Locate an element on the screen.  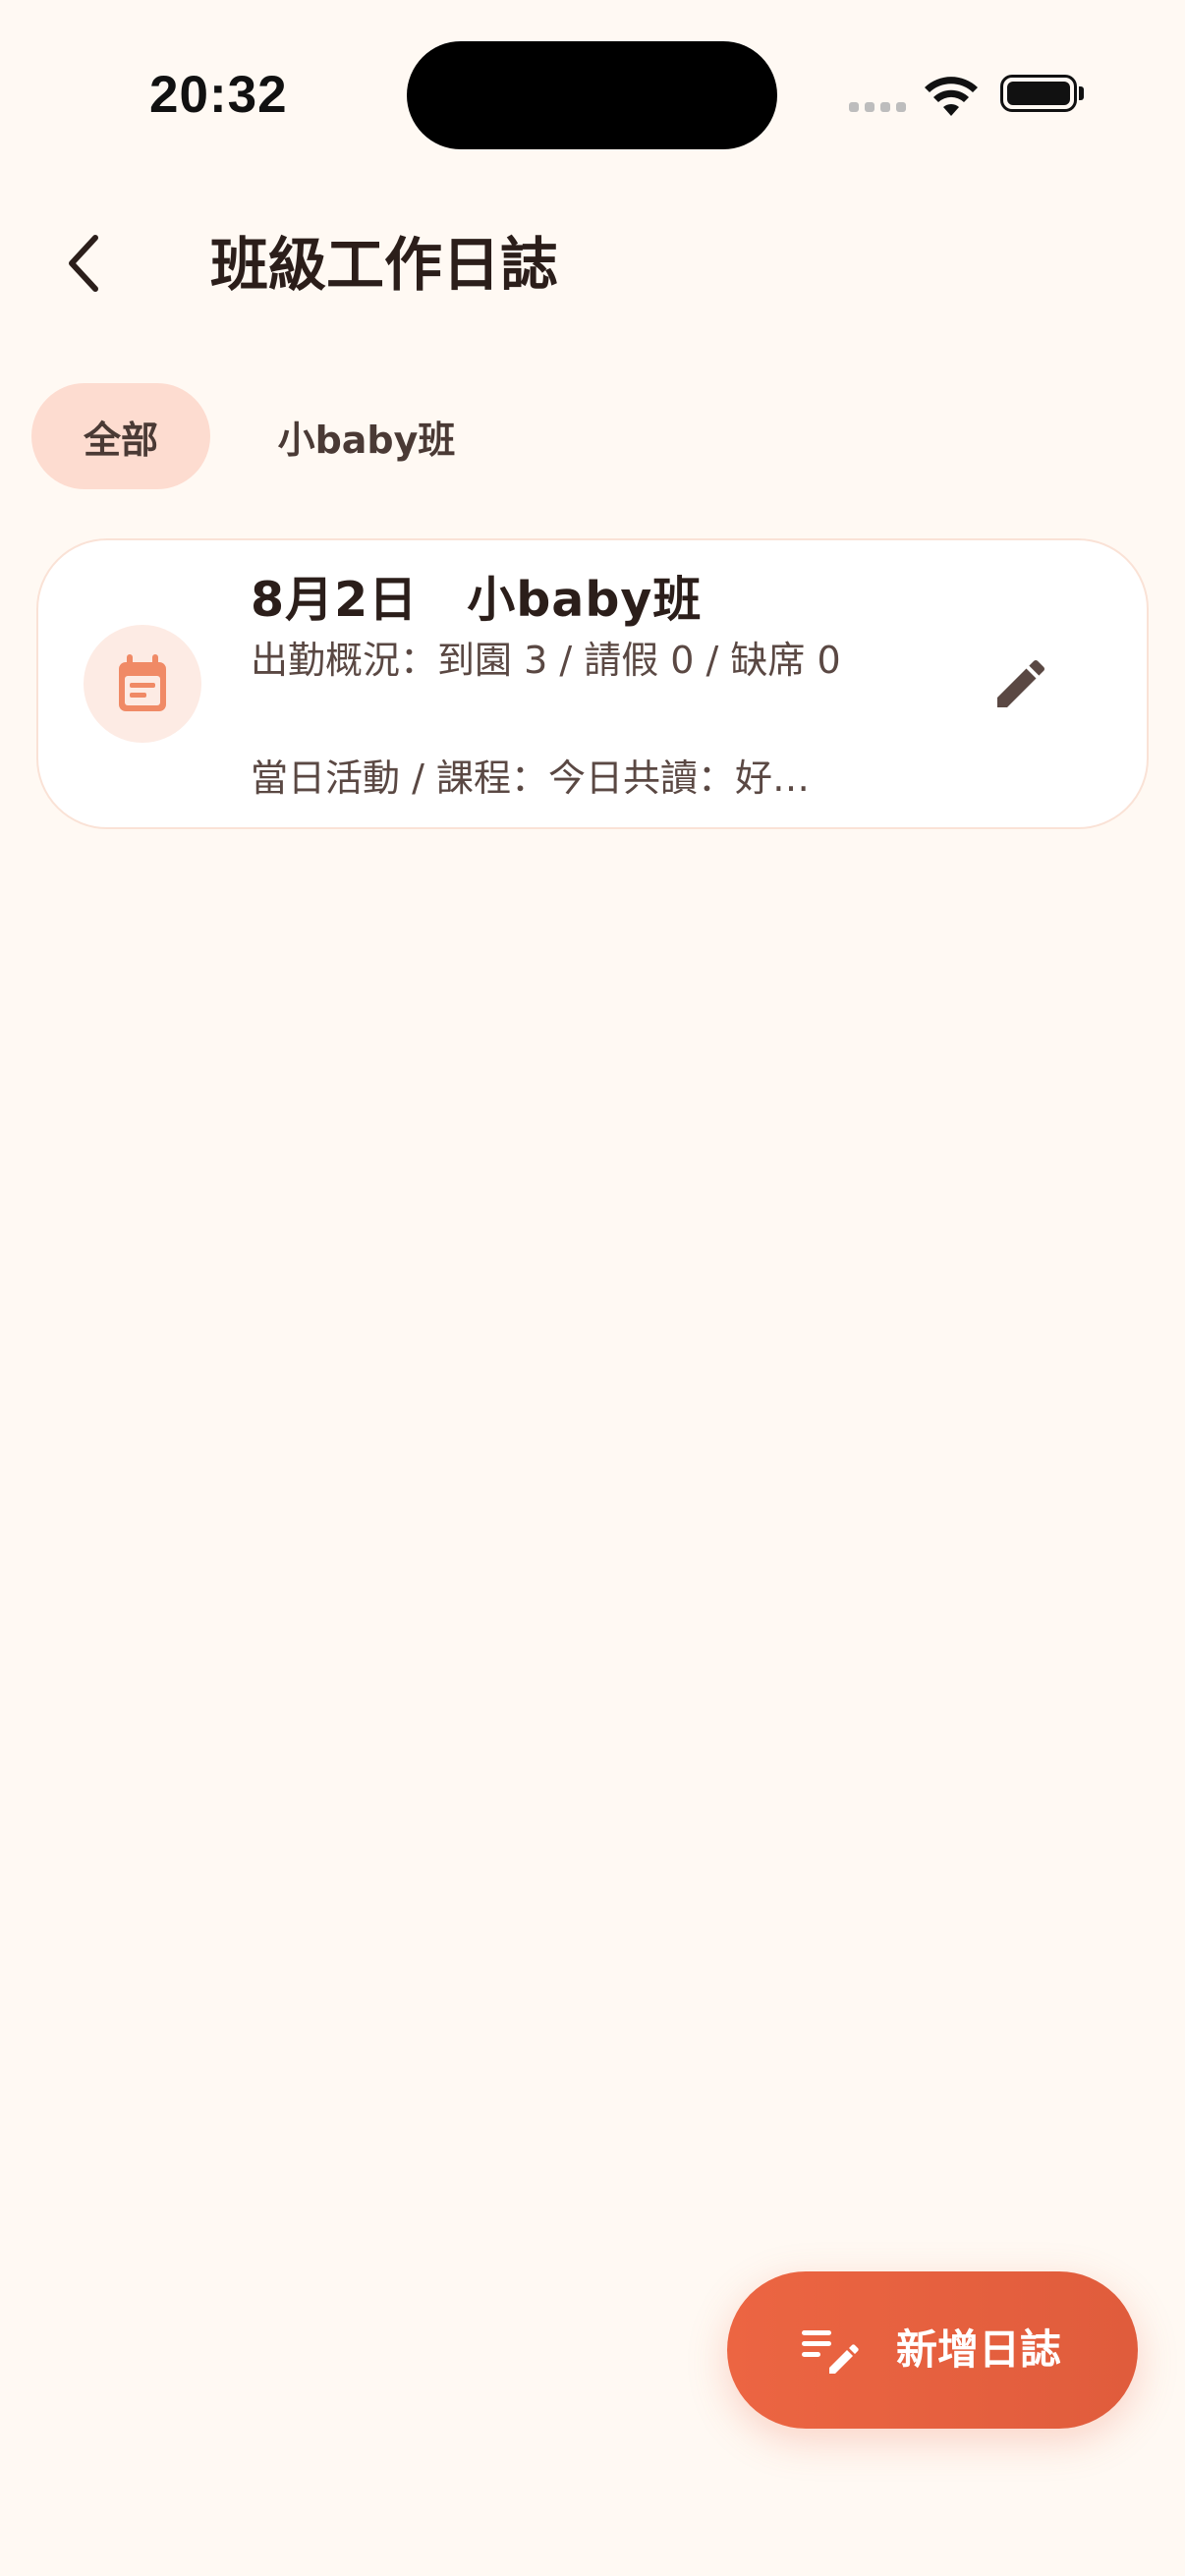
tab-all: 全部 is located at coordinates (121, 436).